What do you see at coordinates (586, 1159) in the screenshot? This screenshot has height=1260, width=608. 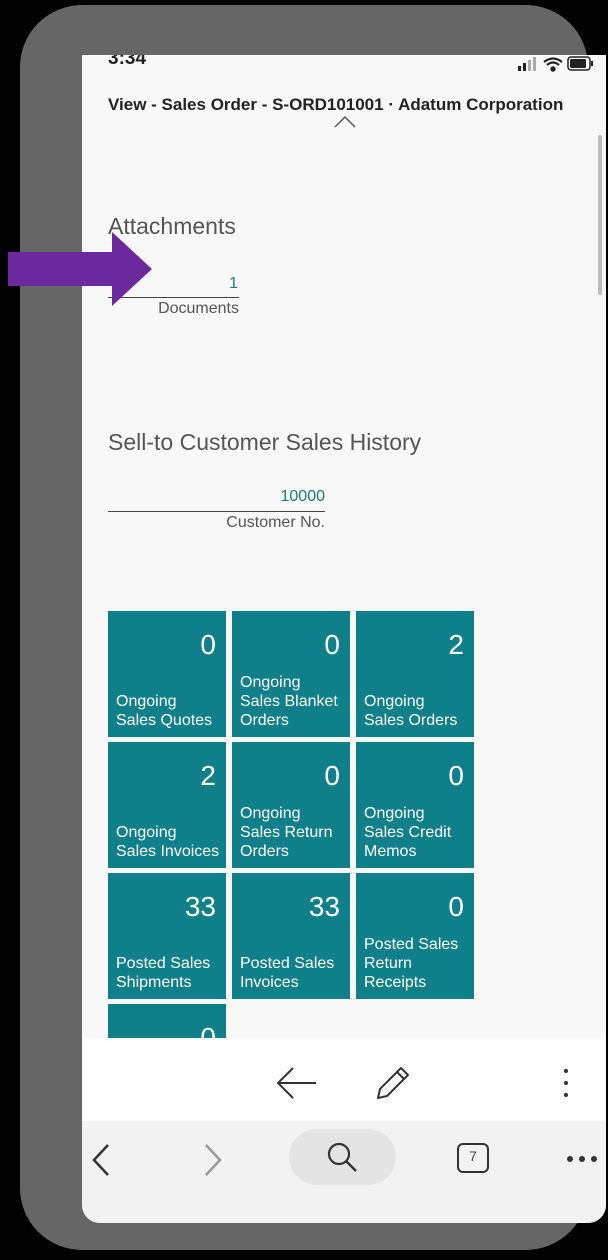 I see `more-horizontal-icon` at bounding box center [586, 1159].